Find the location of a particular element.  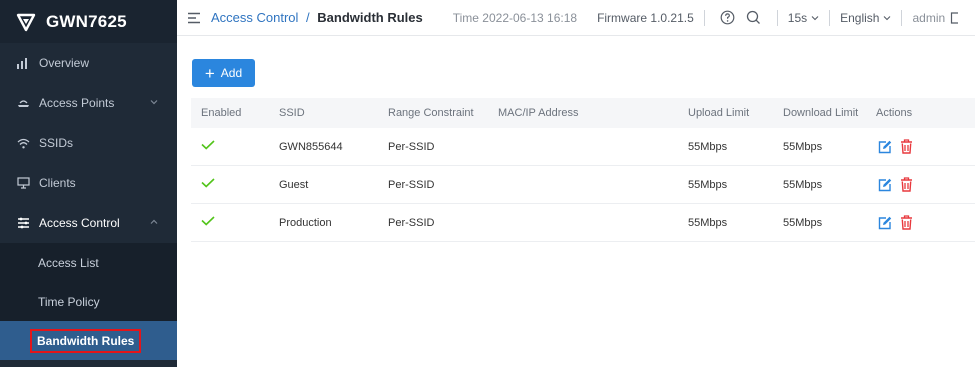

sidebar-item-label: Access Points is located at coordinates (77, 103).